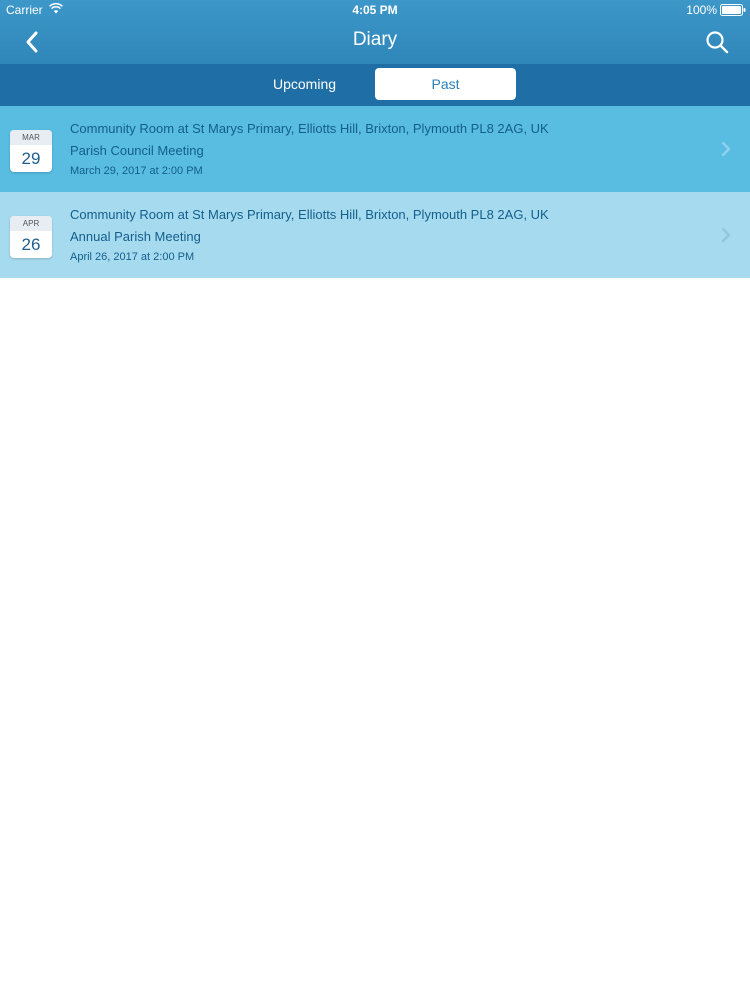  I want to click on calendar-date-badge: APR 26, so click(31, 237).